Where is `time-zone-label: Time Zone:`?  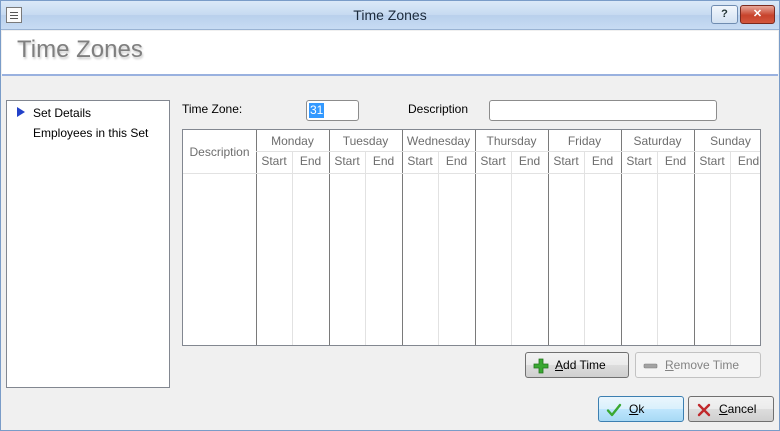 time-zone-label: Time Zone: is located at coordinates (212, 109).